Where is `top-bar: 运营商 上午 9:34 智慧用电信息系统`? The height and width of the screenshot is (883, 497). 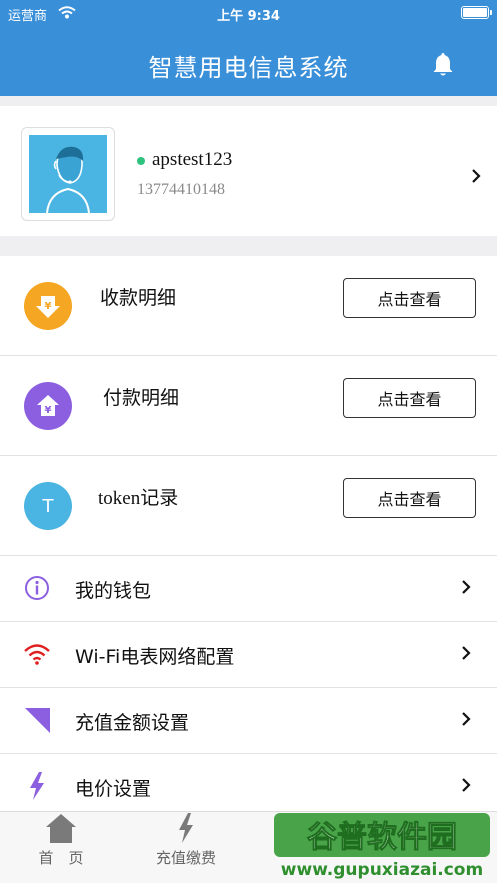 top-bar: 运营商 上午 9:34 智慧用电信息系统 is located at coordinates (248, 48).